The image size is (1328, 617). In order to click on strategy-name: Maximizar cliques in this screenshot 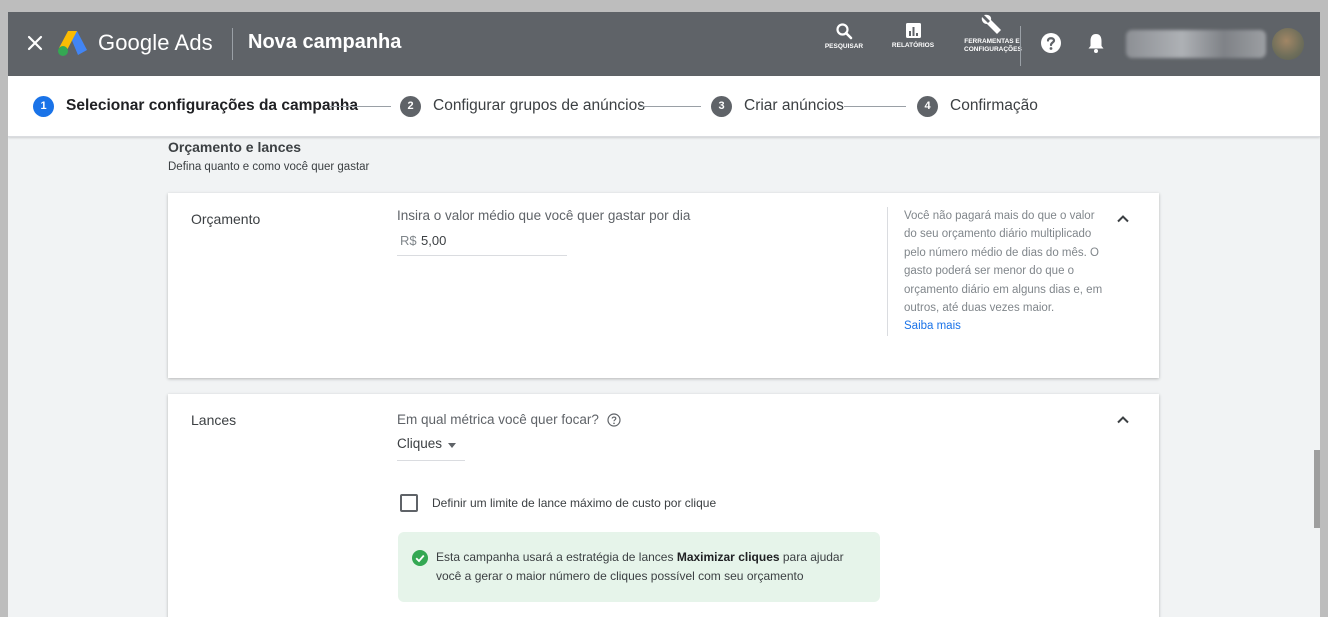, I will do `click(728, 557)`.